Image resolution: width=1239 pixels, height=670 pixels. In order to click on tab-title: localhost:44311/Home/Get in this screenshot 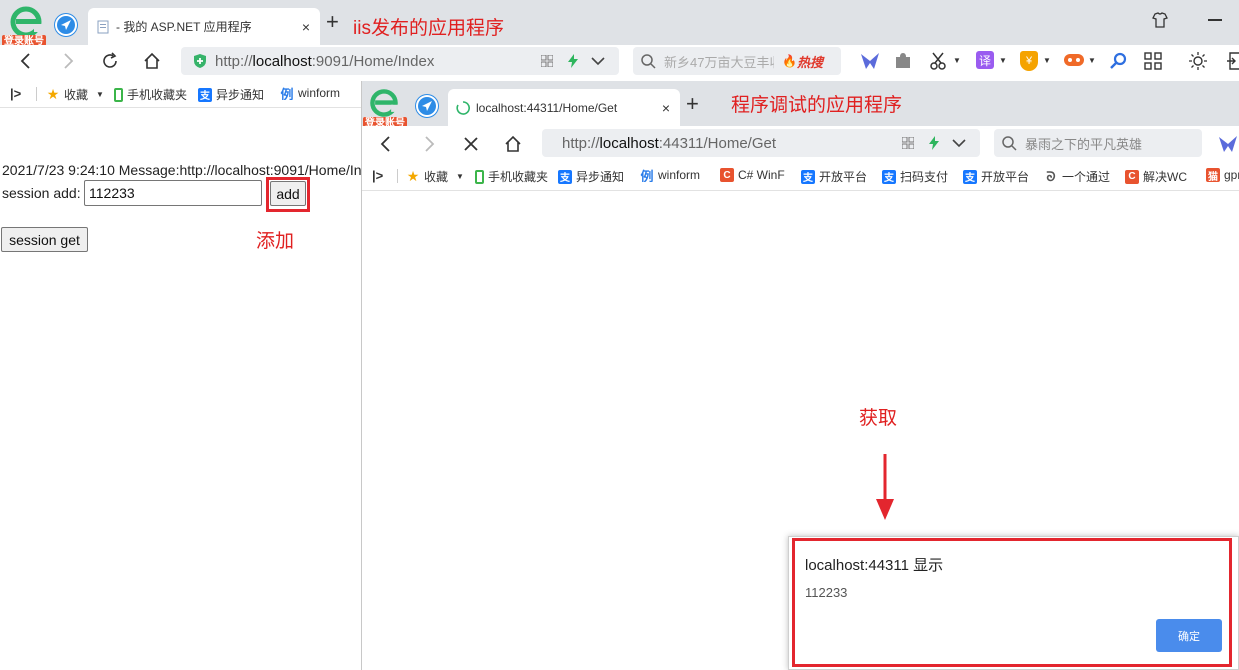, I will do `click(547, 107)`.